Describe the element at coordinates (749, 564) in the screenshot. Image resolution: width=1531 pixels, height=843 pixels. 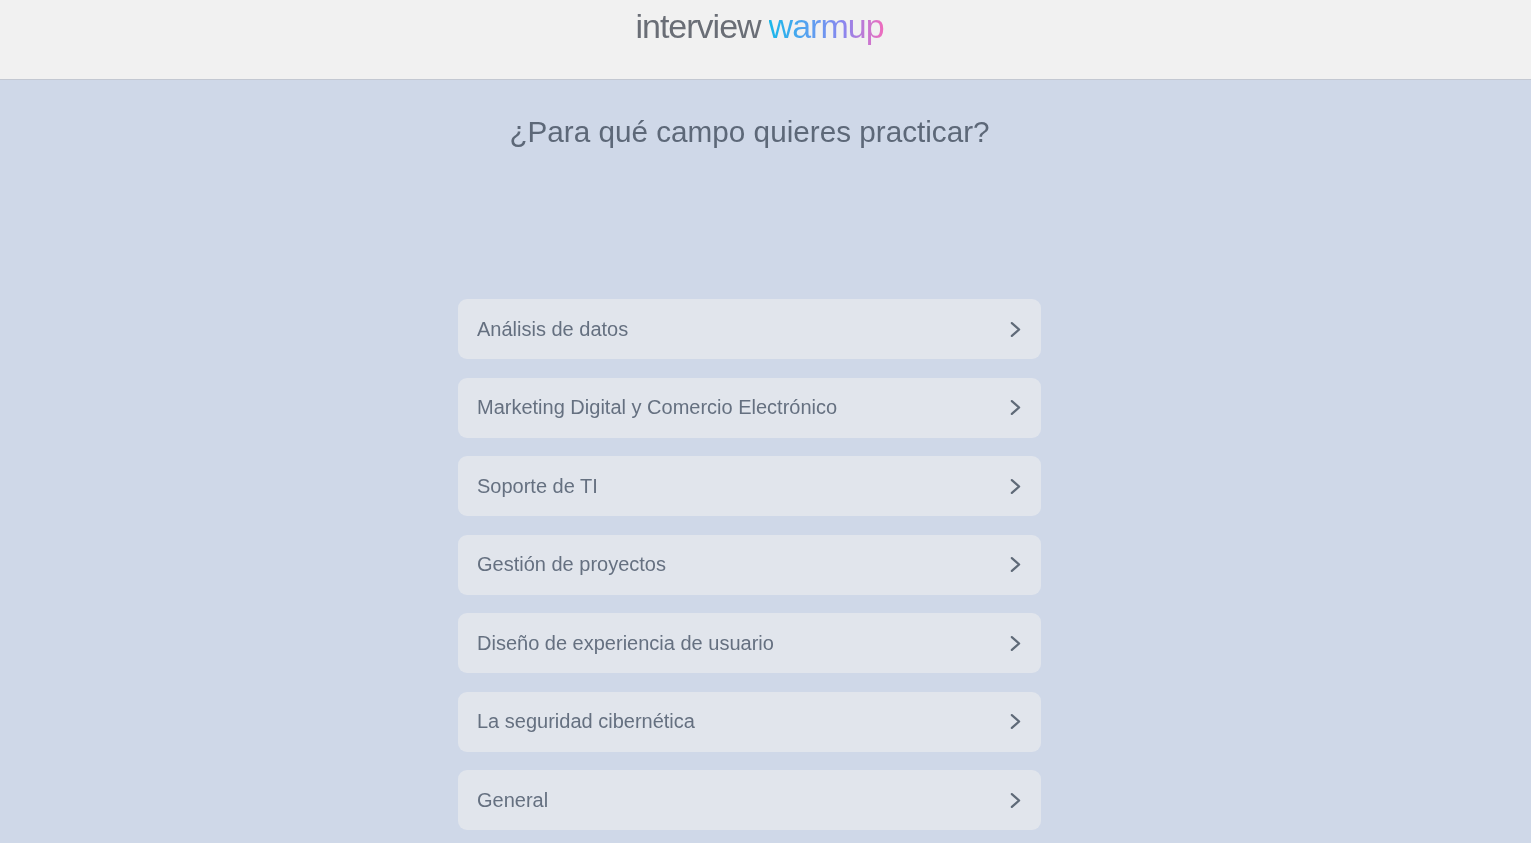
I see `field-option: Gestión de proyectos` at that location.